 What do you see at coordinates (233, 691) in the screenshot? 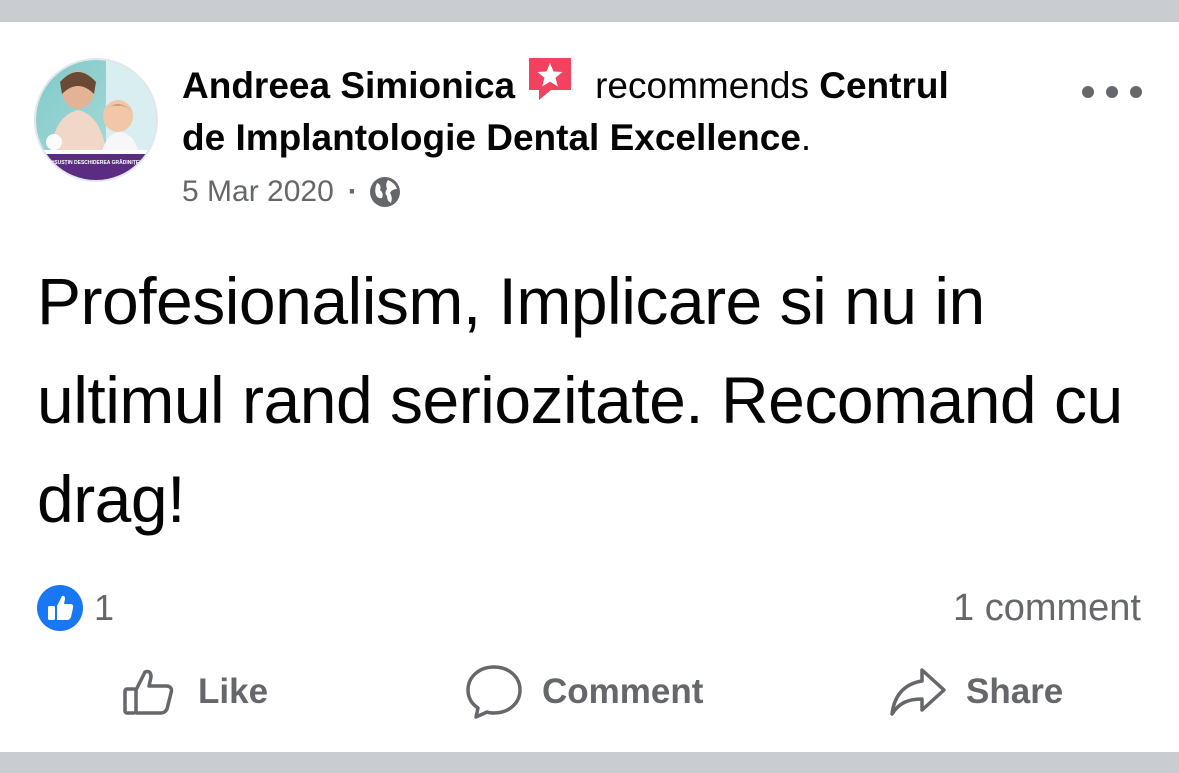
I see `like-label: Like` at bounding box center [233, 691].